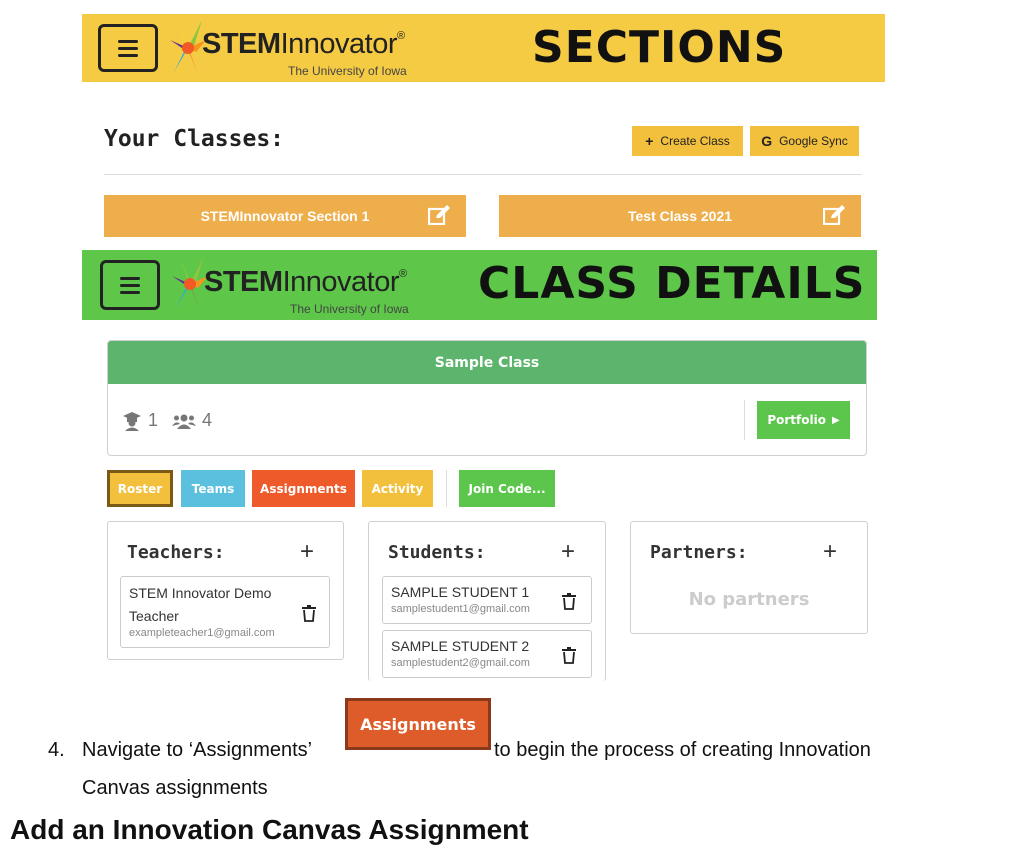  What do you see at coordinates (659, 47) in the screenshot?
I see `banner-title: SECTIONS` at bounding box center [659, 47].